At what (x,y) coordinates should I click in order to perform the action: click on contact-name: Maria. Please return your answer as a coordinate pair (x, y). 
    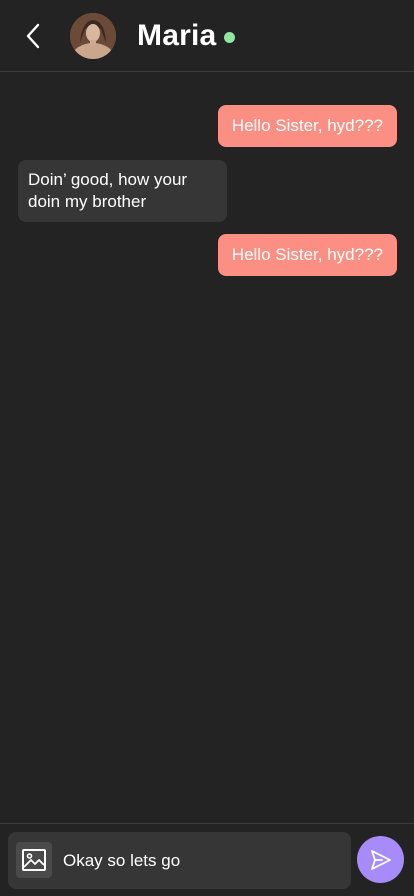
    Looking at the image, I should click on (177, 35).